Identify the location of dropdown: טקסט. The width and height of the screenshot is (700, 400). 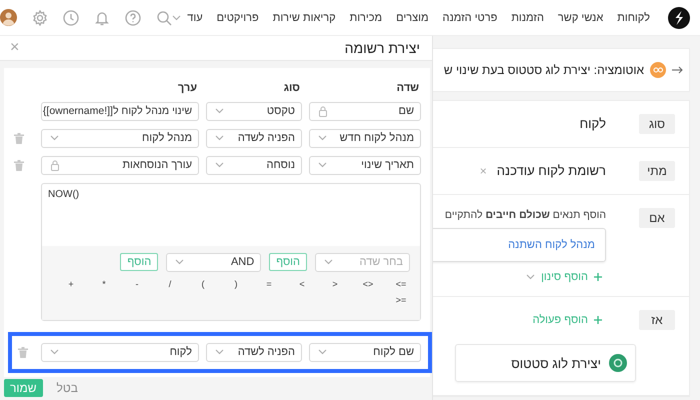
(254, 111).